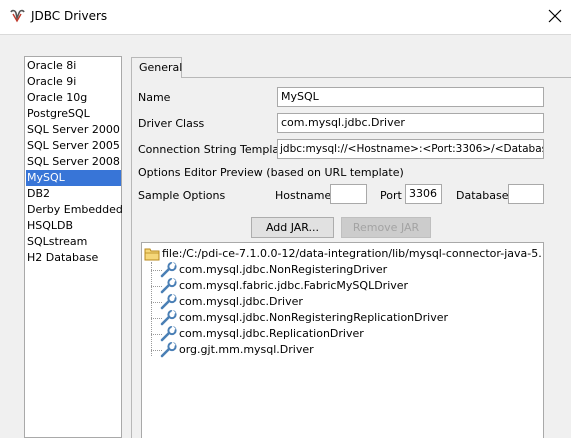 This screenshot has width=571, height=438. I want to click on title-bar: JDBC Drivers, so click(285, 17).